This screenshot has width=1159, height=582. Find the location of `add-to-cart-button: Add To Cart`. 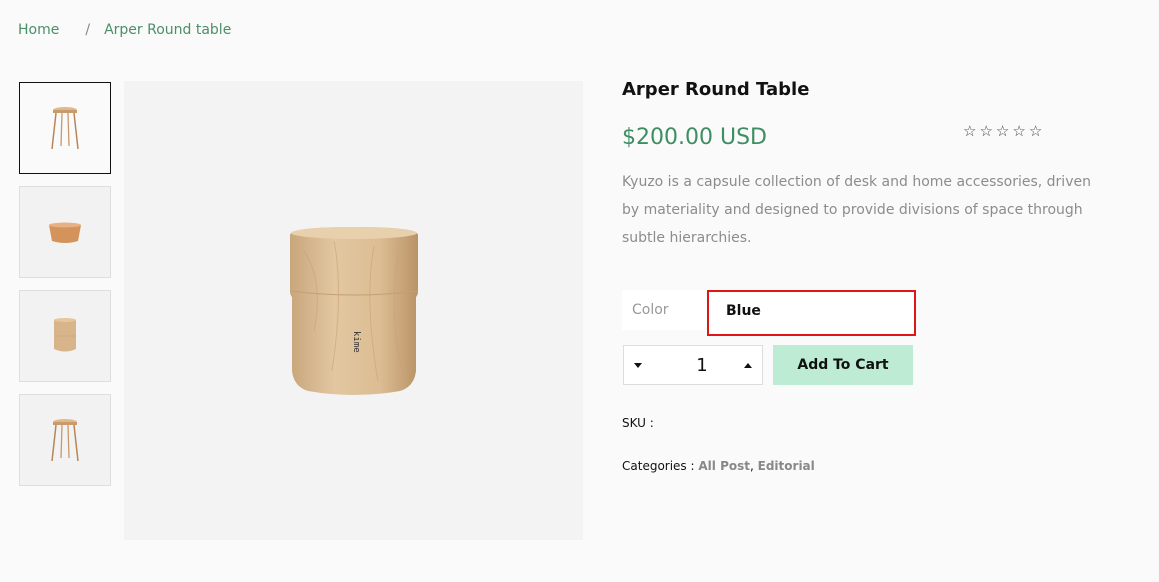

add-to-cart-button: Add To Cart is located at coordinates (843, 365).